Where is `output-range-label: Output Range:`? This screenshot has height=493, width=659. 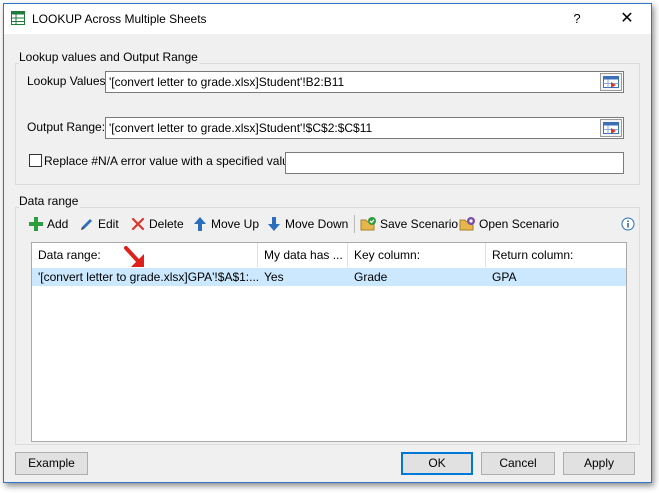 output-range-label: Output Range: is located at coordinates (66, 127).